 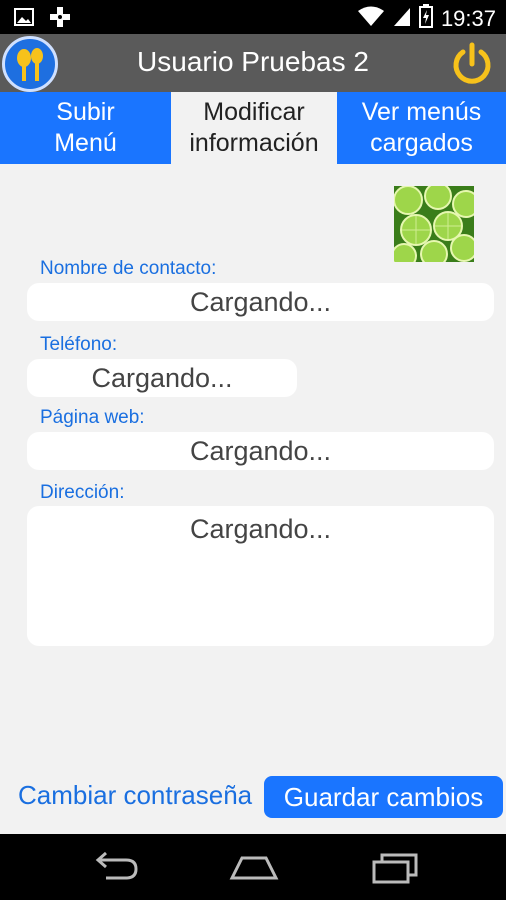 What do you see at coordinates (24, 19) in the screenshot?
I see `image-notification-icon` at bounding box center [24, 19].